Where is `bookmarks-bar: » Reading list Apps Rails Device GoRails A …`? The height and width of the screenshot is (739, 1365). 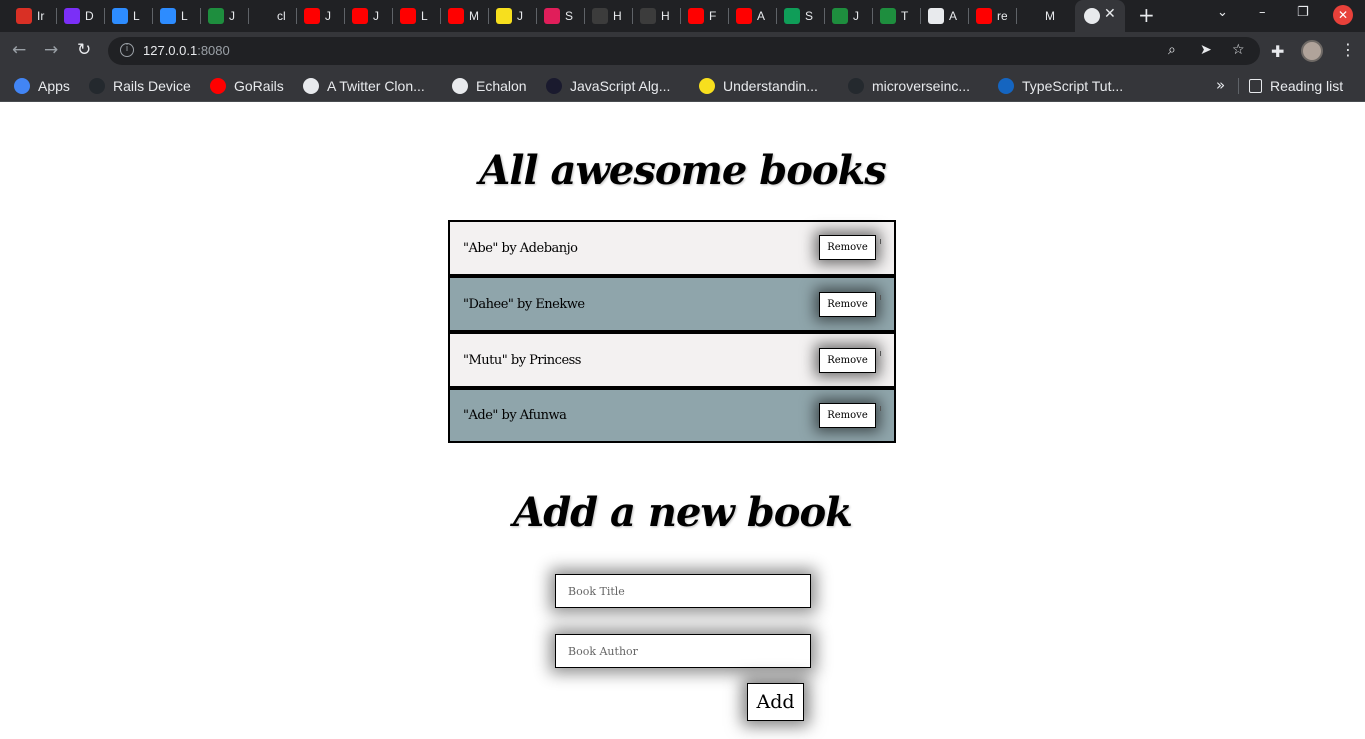 bookmarks-bar: » Reading list Apps Rails Device GoRails A … is located at coordinates (682, 86).